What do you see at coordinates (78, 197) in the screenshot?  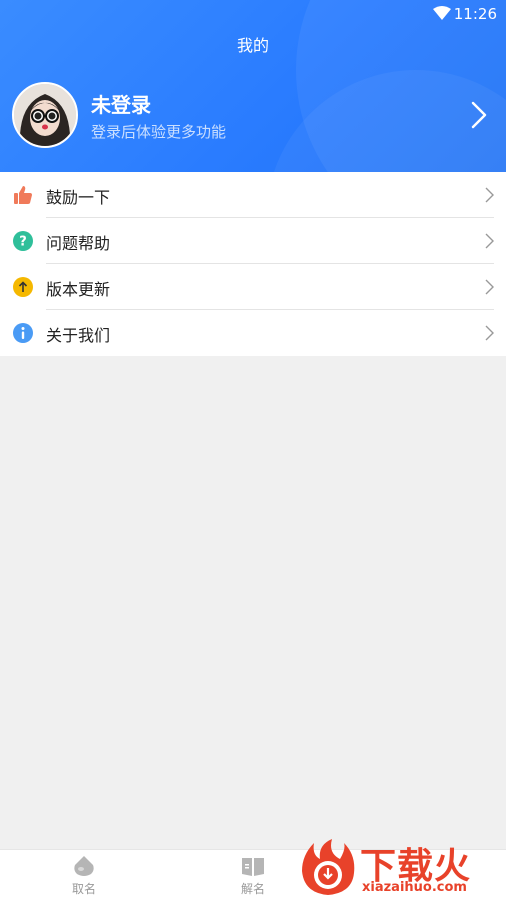 I see `menu-item-label: 鼓励一下` at bounding box center [78, 197].